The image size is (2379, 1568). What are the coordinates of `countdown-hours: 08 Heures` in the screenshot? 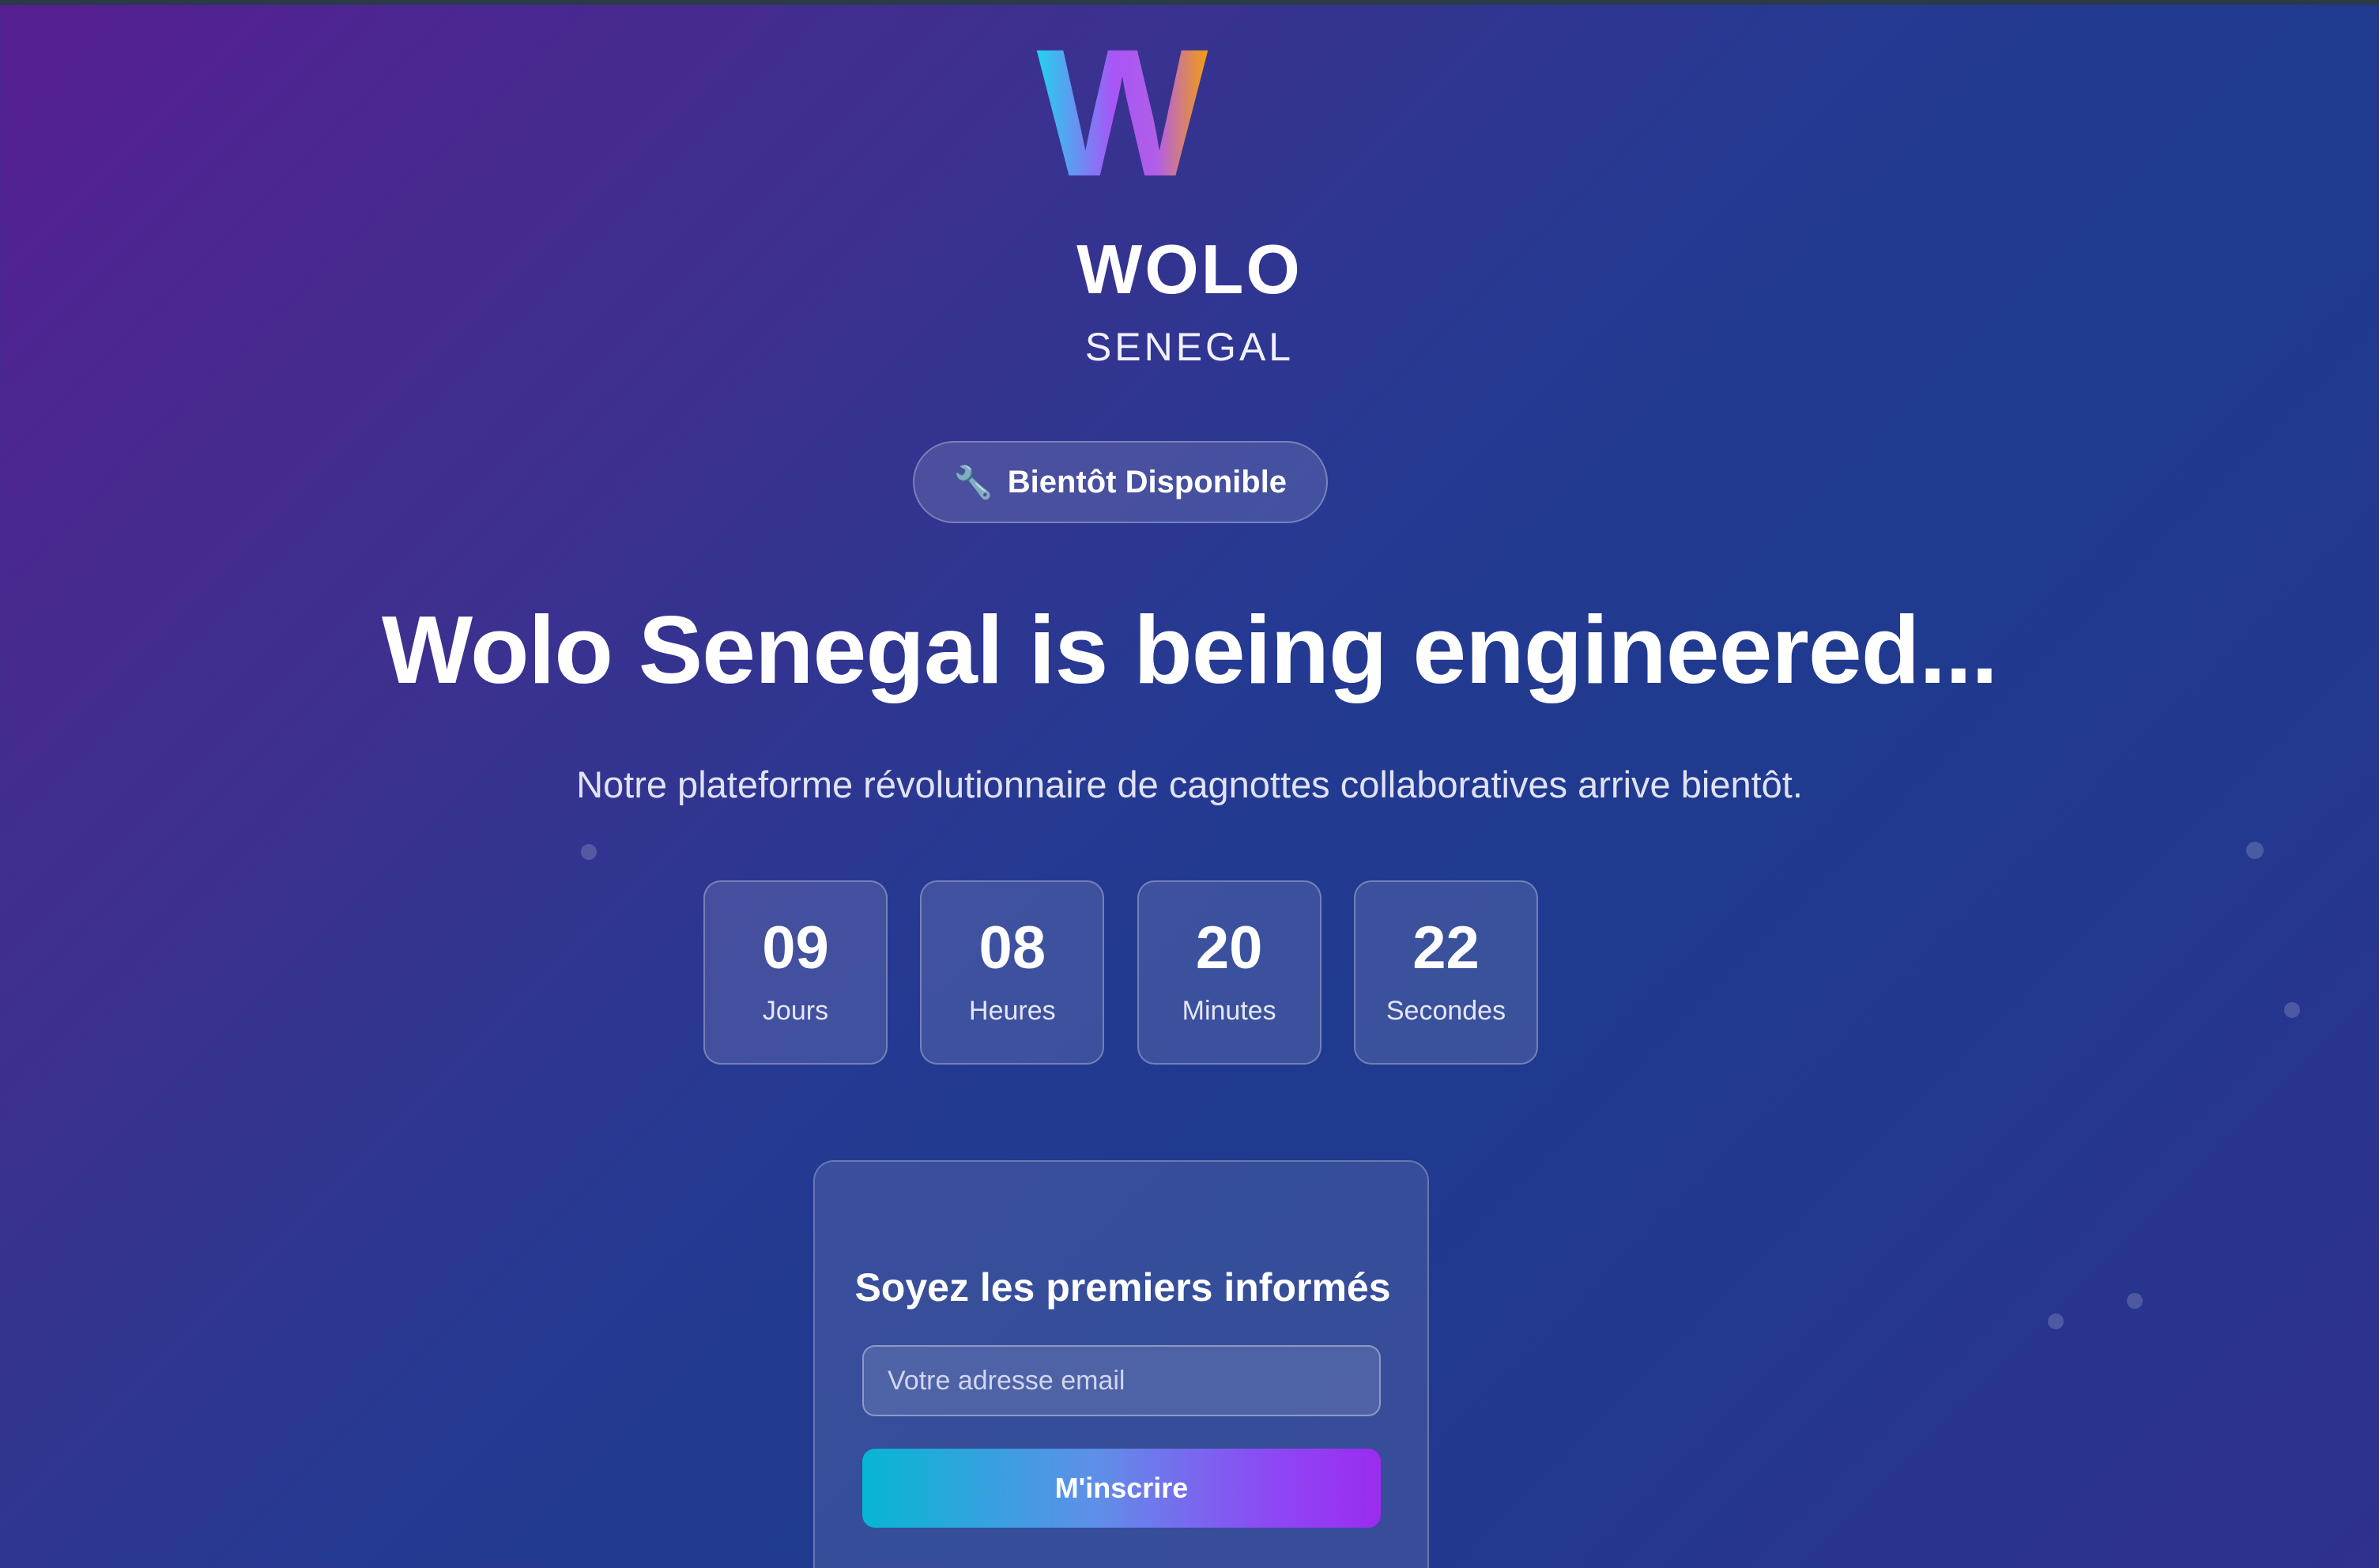 It's located at (1012, 972).